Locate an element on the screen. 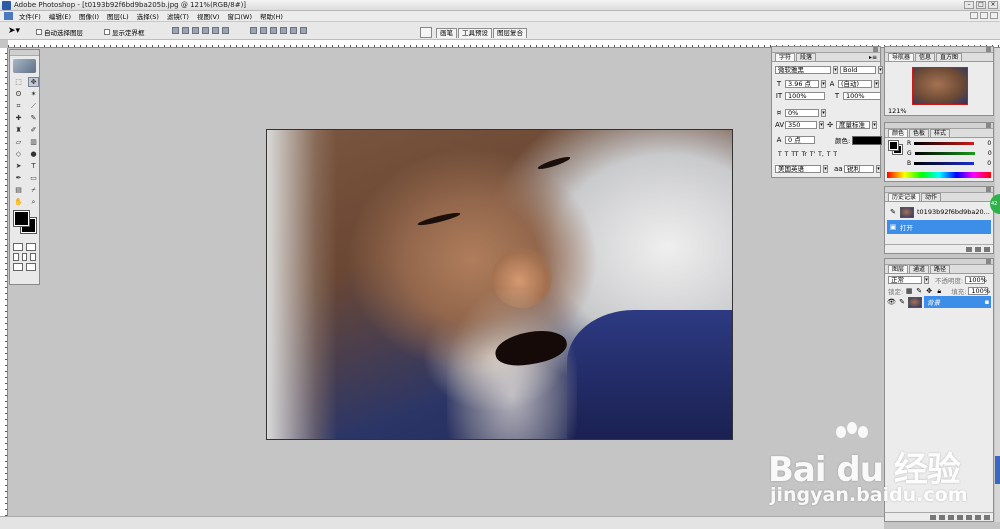  brush-tool-icon: ✎ is located at coordinates (33, 118).